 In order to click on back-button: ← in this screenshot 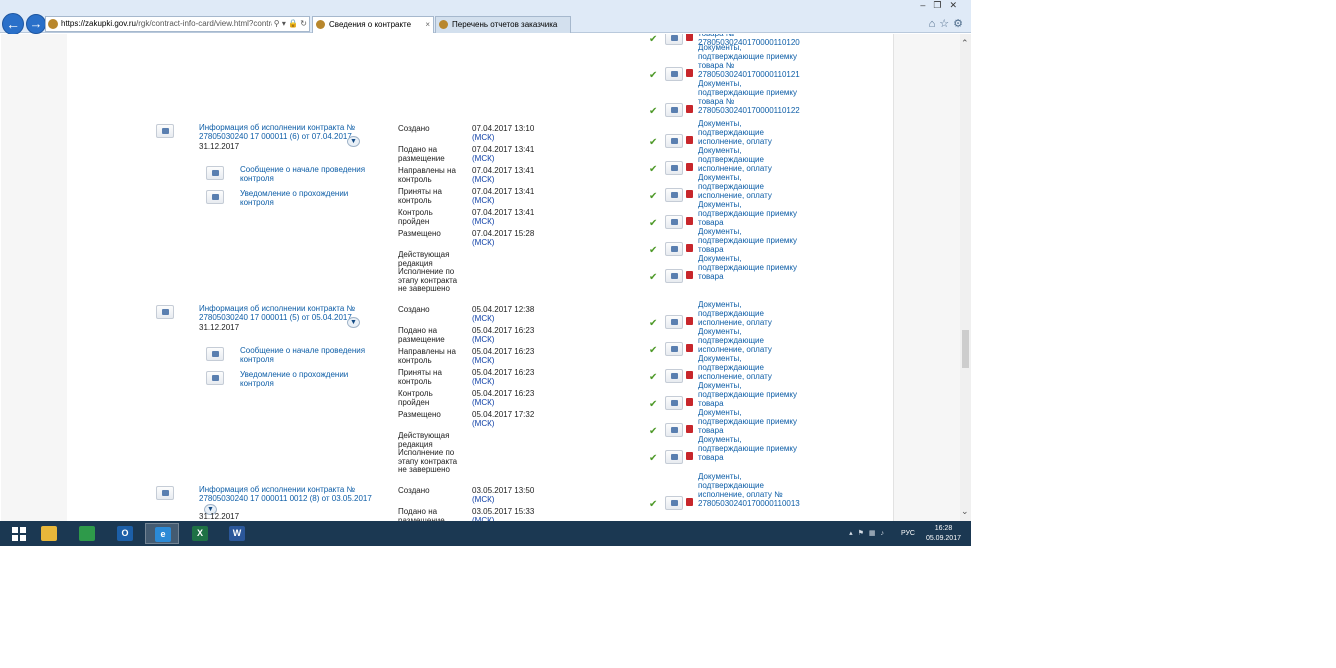, I will do `click(13, 24)`.